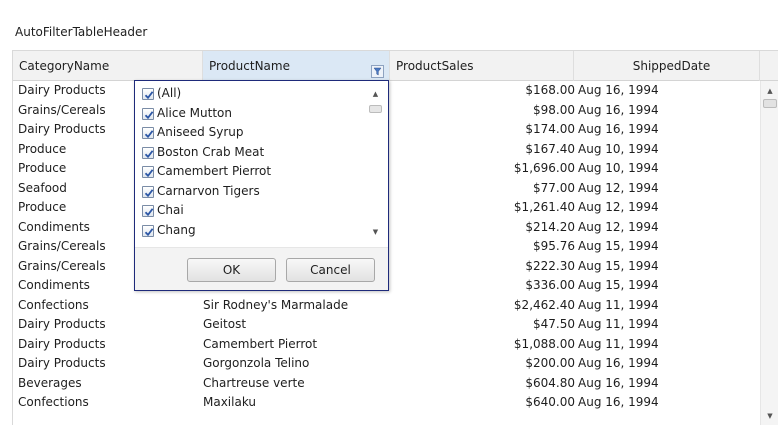  Describe the element at coordinates (550, 265) in the screenshot. I see `sales-cell: $222.30` at that location.